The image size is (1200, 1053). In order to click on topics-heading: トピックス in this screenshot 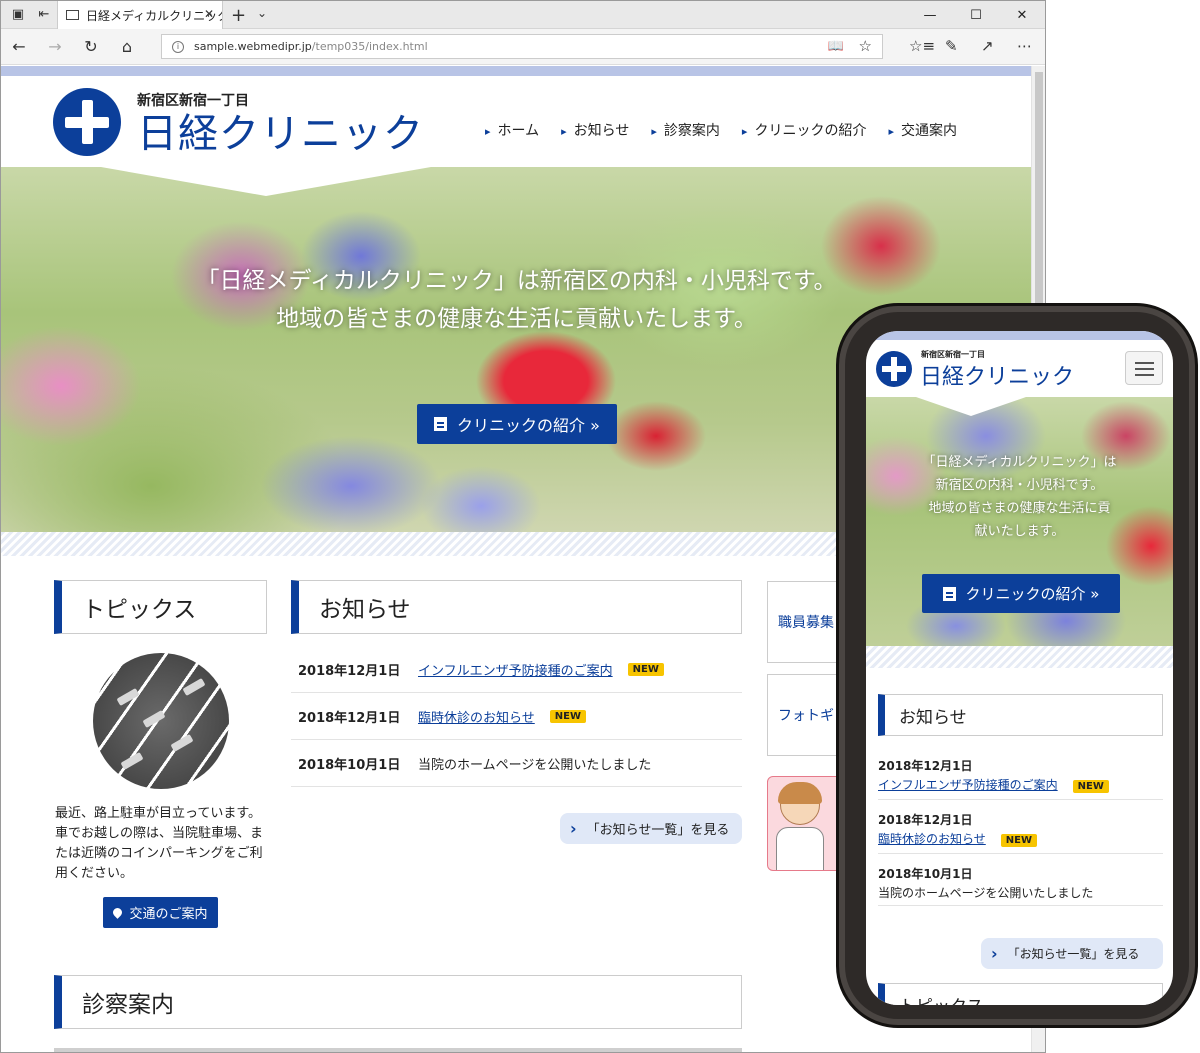, I will do `click(160, 607)`.